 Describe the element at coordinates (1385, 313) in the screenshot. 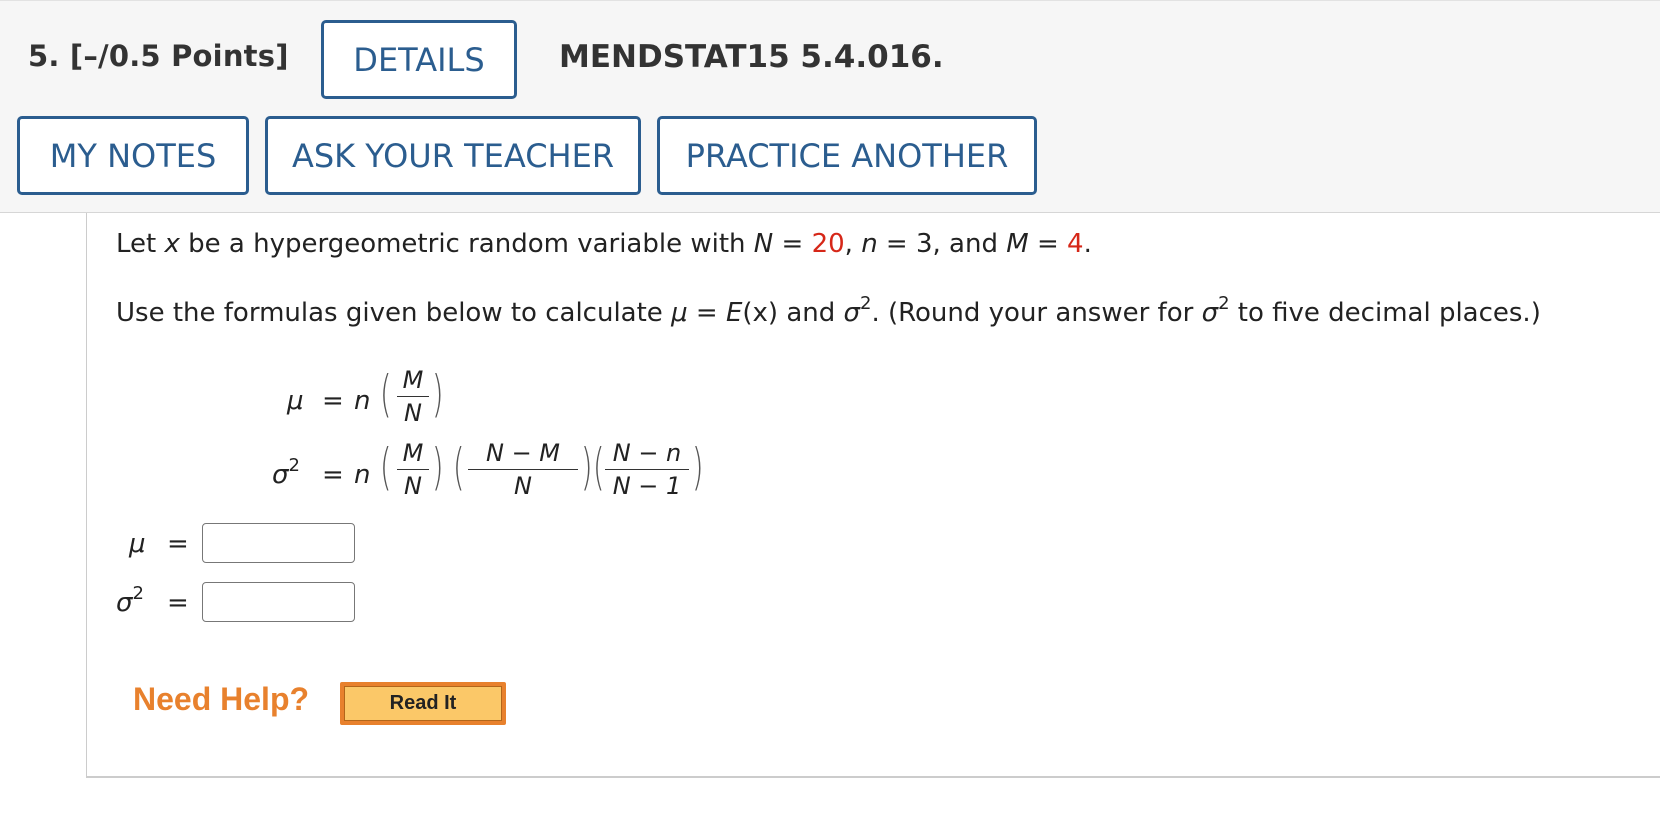

I see `text: to five decimal places.)` at that location.